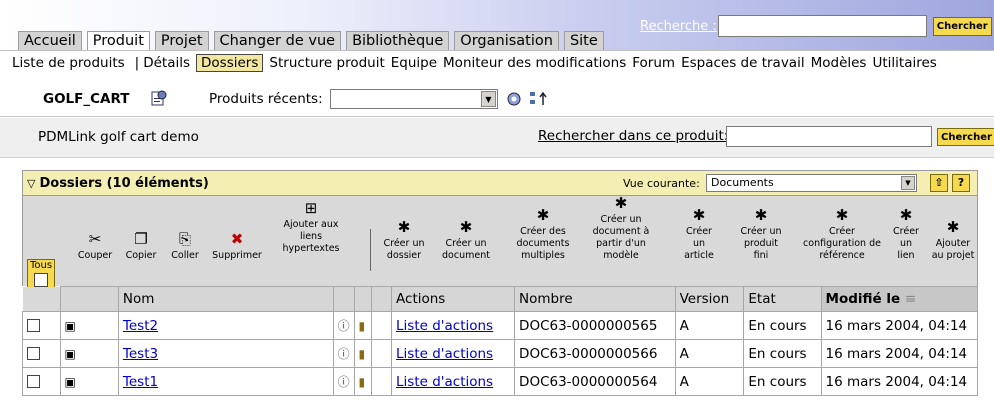  I want to click on search-settings-icon, so click(514, 101).